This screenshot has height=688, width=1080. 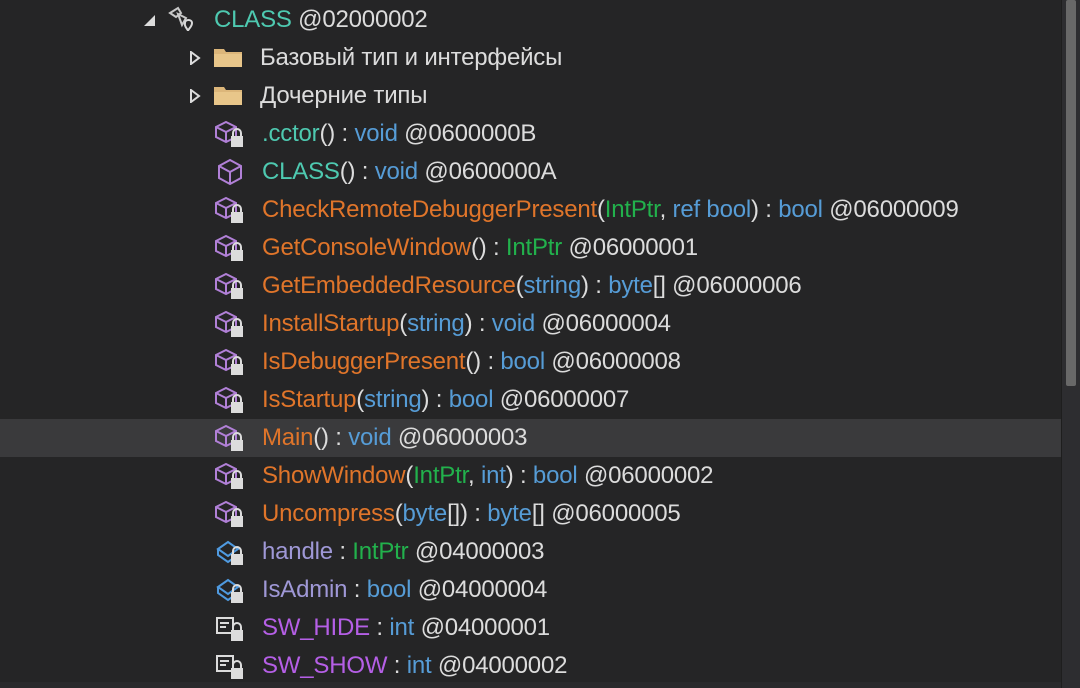 I want to click on tree-row: InstallStartup(string) : void @06000004, so click(x=531, y=324).